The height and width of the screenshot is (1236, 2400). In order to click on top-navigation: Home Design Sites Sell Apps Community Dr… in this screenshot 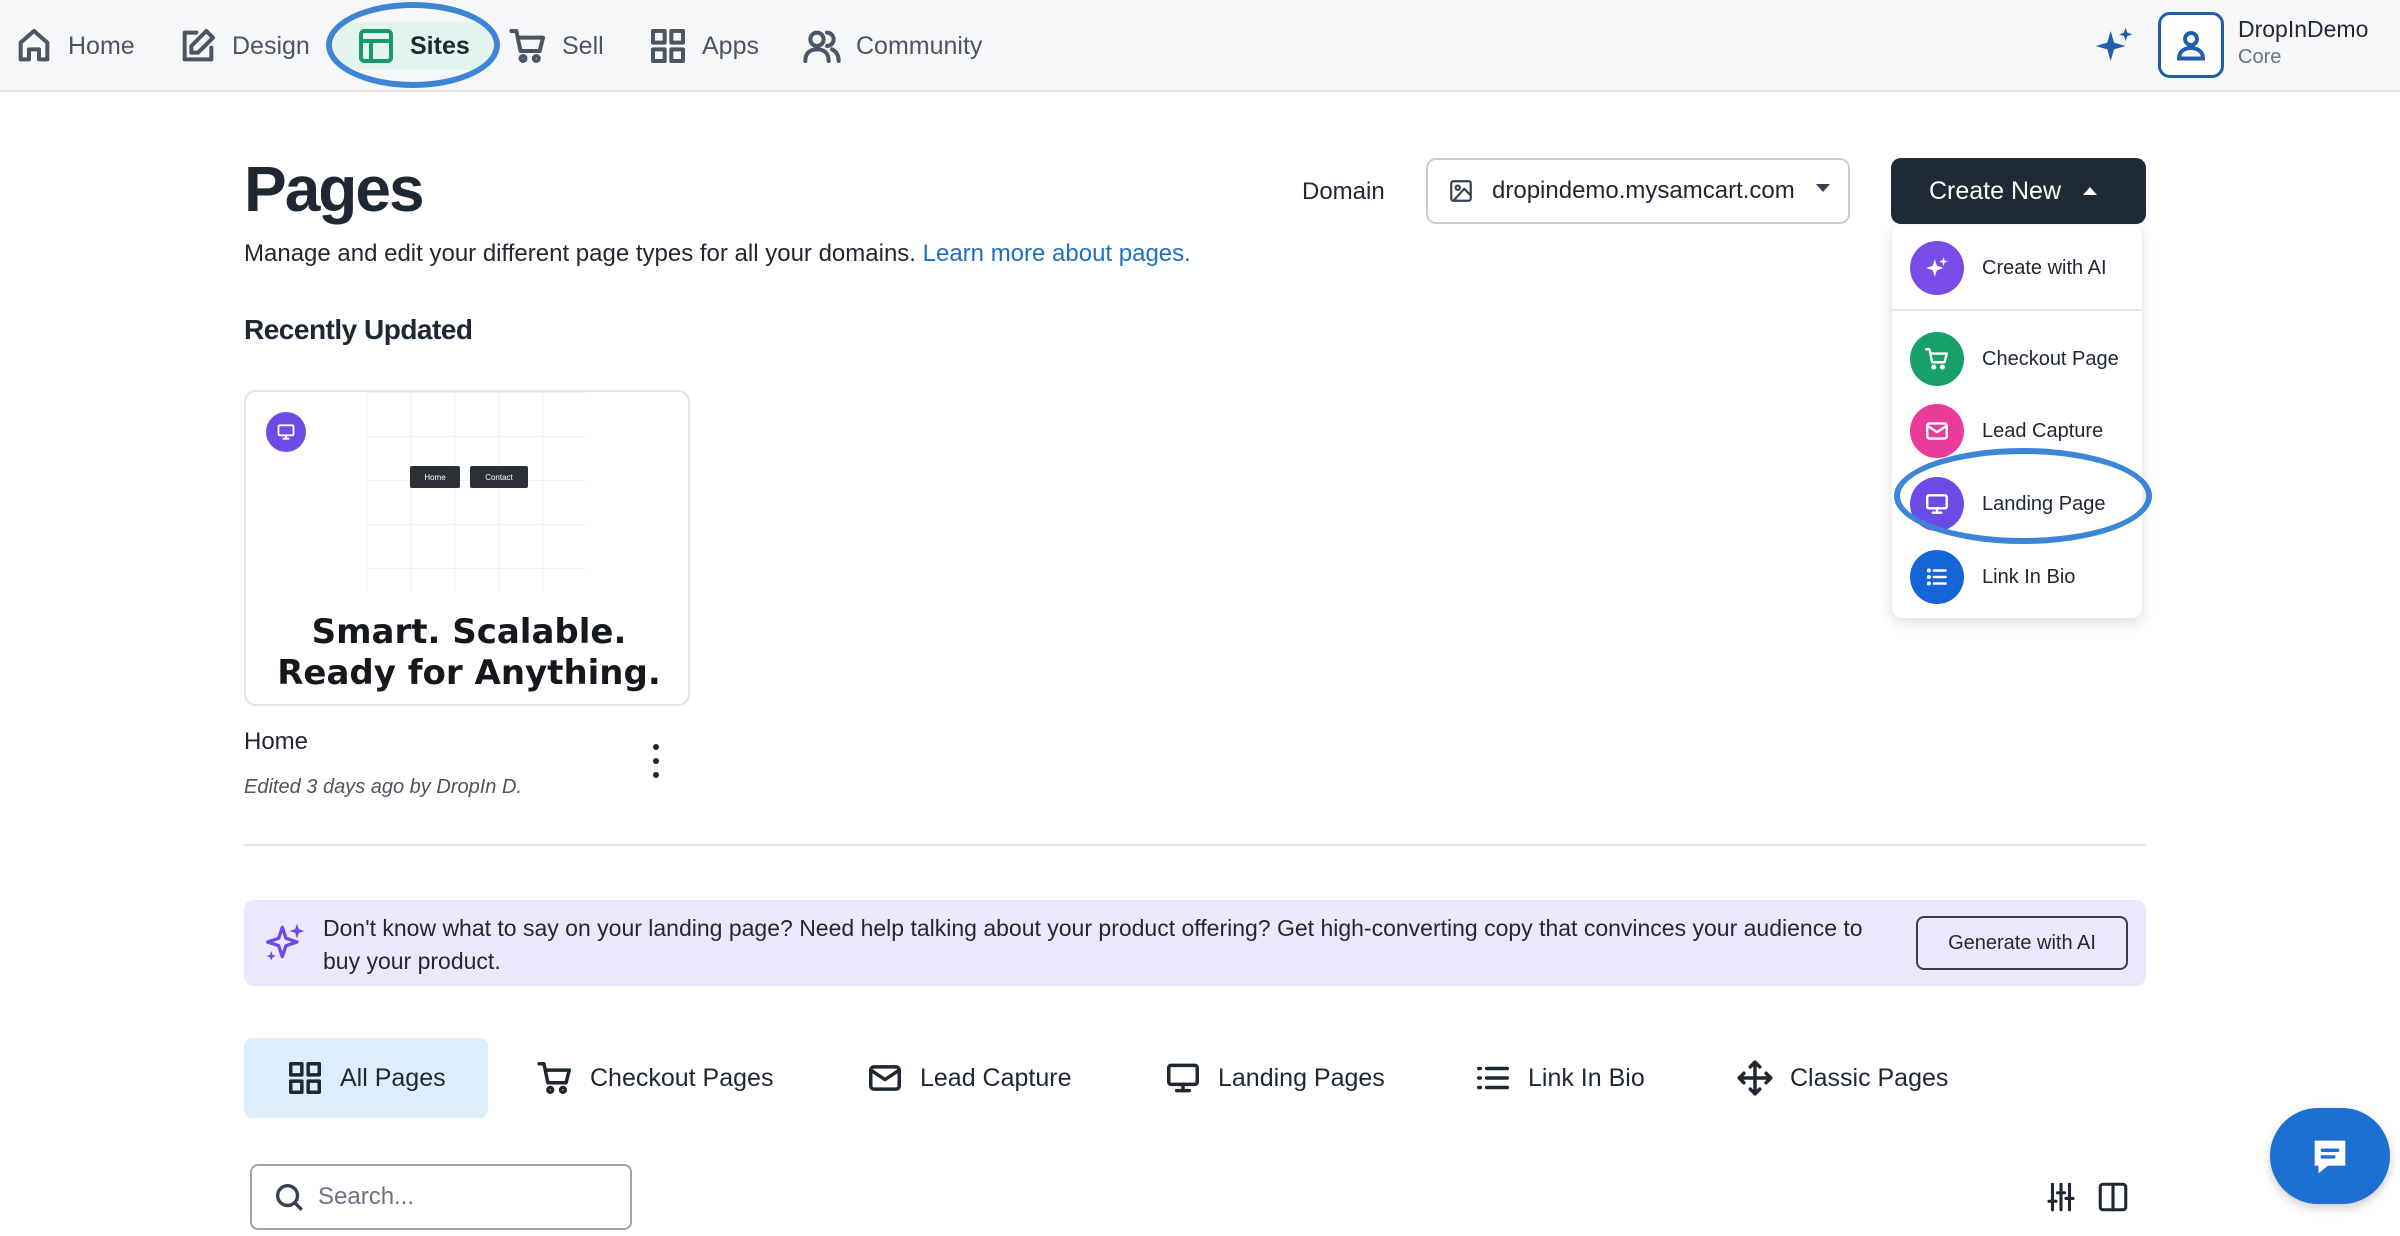, I will do `click(1200, 46)`.